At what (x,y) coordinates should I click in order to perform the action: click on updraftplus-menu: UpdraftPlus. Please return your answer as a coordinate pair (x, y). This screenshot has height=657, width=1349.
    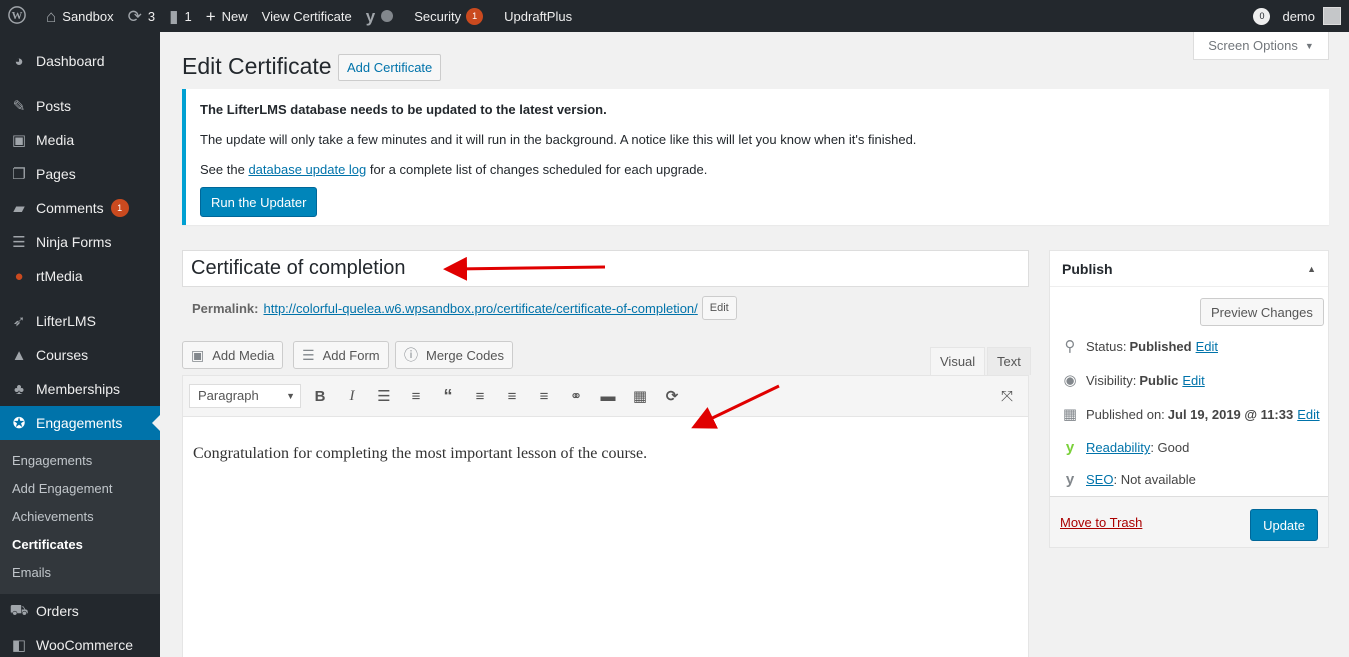
    Looking at the image, I should click on (534, 16).